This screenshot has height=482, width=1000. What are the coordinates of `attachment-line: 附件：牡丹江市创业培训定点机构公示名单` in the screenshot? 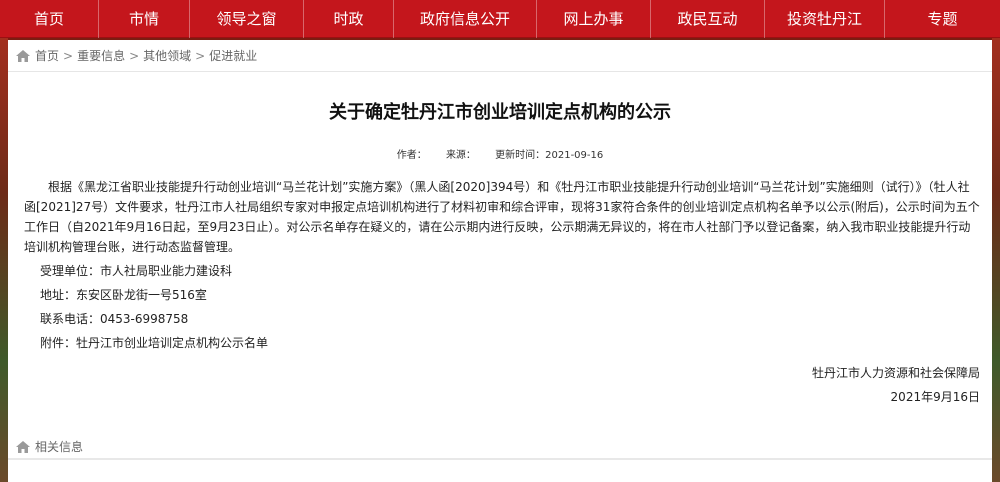 It's located at (502, 343).